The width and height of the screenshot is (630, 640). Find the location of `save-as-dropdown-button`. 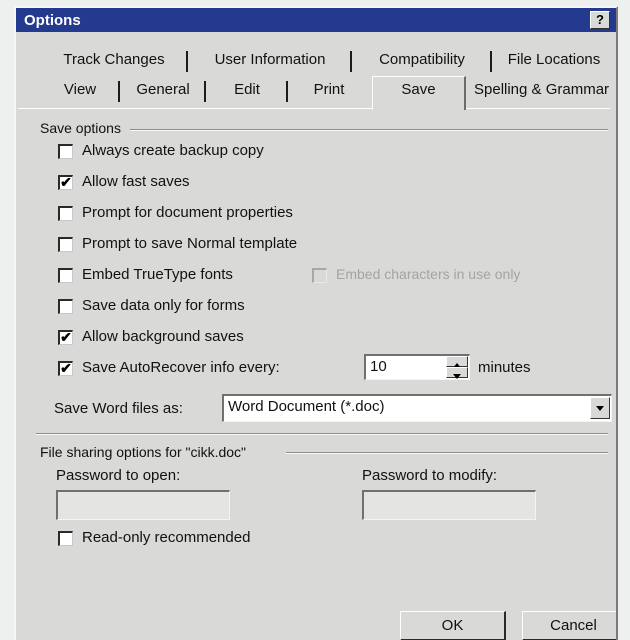

save-as-dropdown-button is located at coordinates (600, 408).